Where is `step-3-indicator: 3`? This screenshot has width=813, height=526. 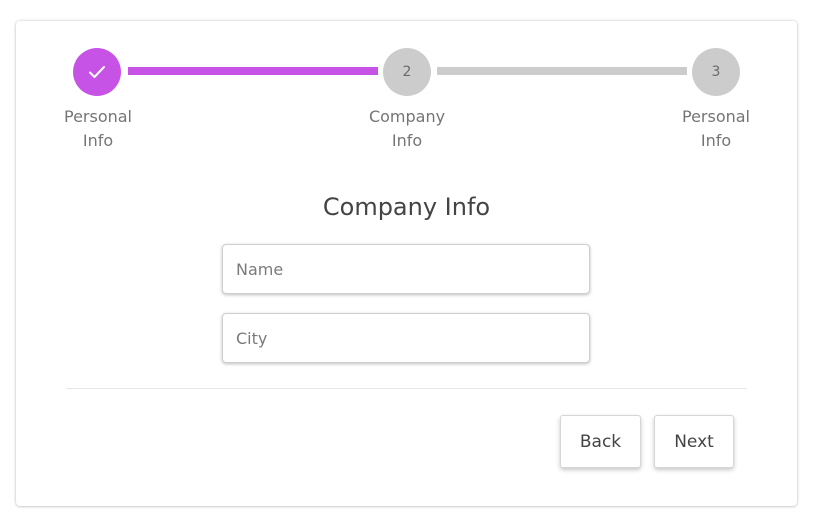
step-3-indicator: 3 is located at coordinates (716, 72).